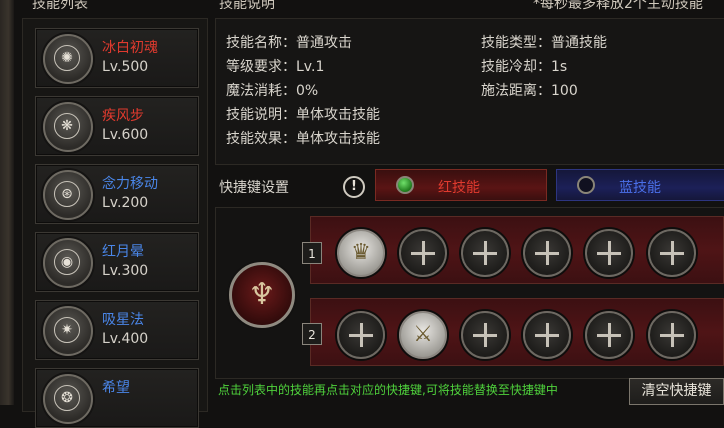 Image resolution: width=724 pixels, height=428 pixels. What do you see at coordinates (125, 67) in the screenshot?
I see `skill-level: Lv.500` at bounding box center [125, 67].